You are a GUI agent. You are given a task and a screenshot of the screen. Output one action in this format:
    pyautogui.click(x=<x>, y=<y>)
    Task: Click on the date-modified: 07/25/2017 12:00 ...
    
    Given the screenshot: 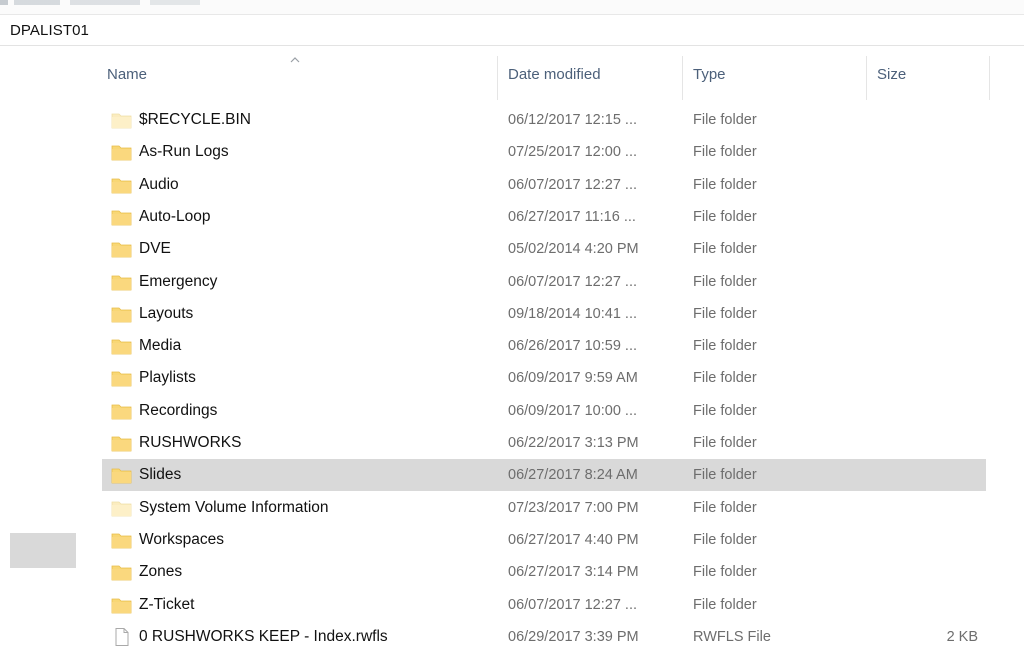 What is the action you would take?
    pyautogui.click(x=572, y=152)
    